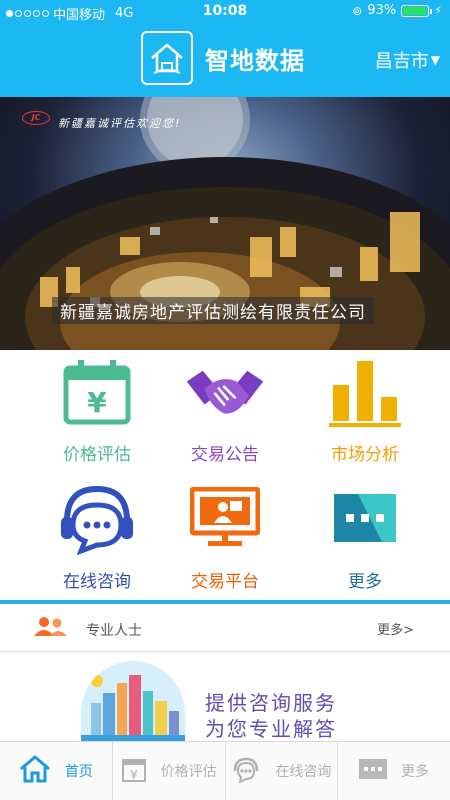 The width and height of the screenshot is (450, 800). Describe the element at coordinates (97, 455) in the screenshot. I see `grid-item-label: 价格评估` at that location.